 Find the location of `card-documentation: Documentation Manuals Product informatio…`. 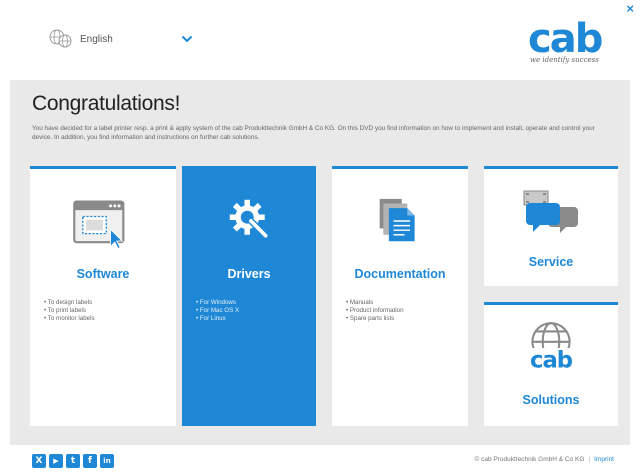

card-documentation: Documentation Manuals Product informatio… is located at coordinates (400, 296).